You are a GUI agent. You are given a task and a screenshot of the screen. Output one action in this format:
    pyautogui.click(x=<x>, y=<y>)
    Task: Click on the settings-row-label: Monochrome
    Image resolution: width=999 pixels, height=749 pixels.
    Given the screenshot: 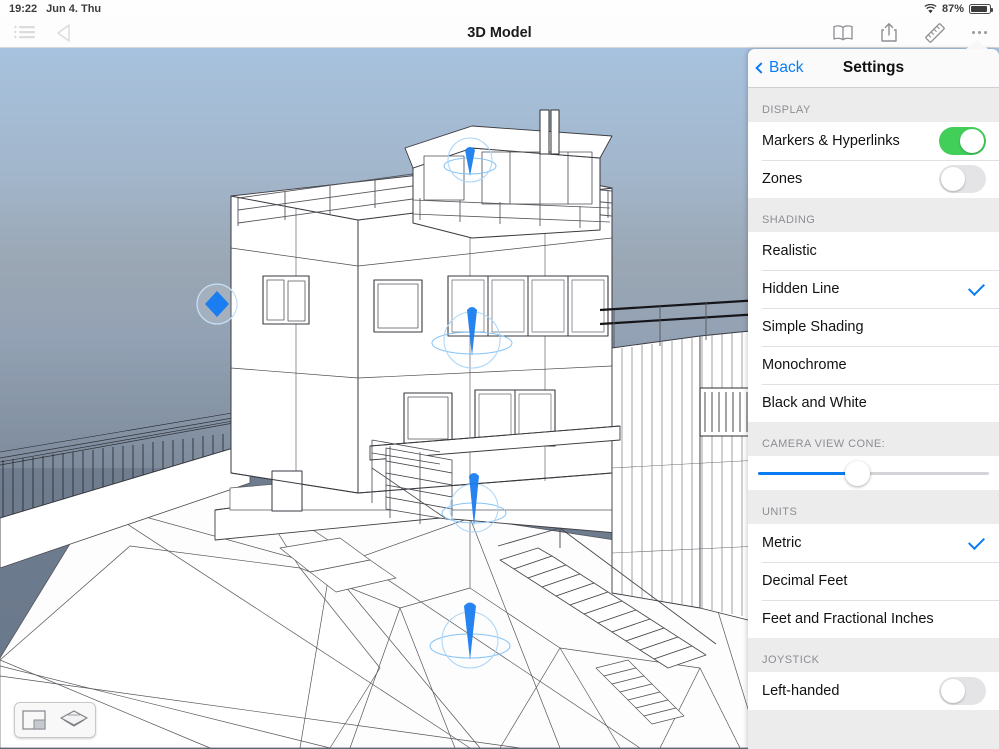 What is the action you would take?
    pyautogui.click(x=804, y=365)
    